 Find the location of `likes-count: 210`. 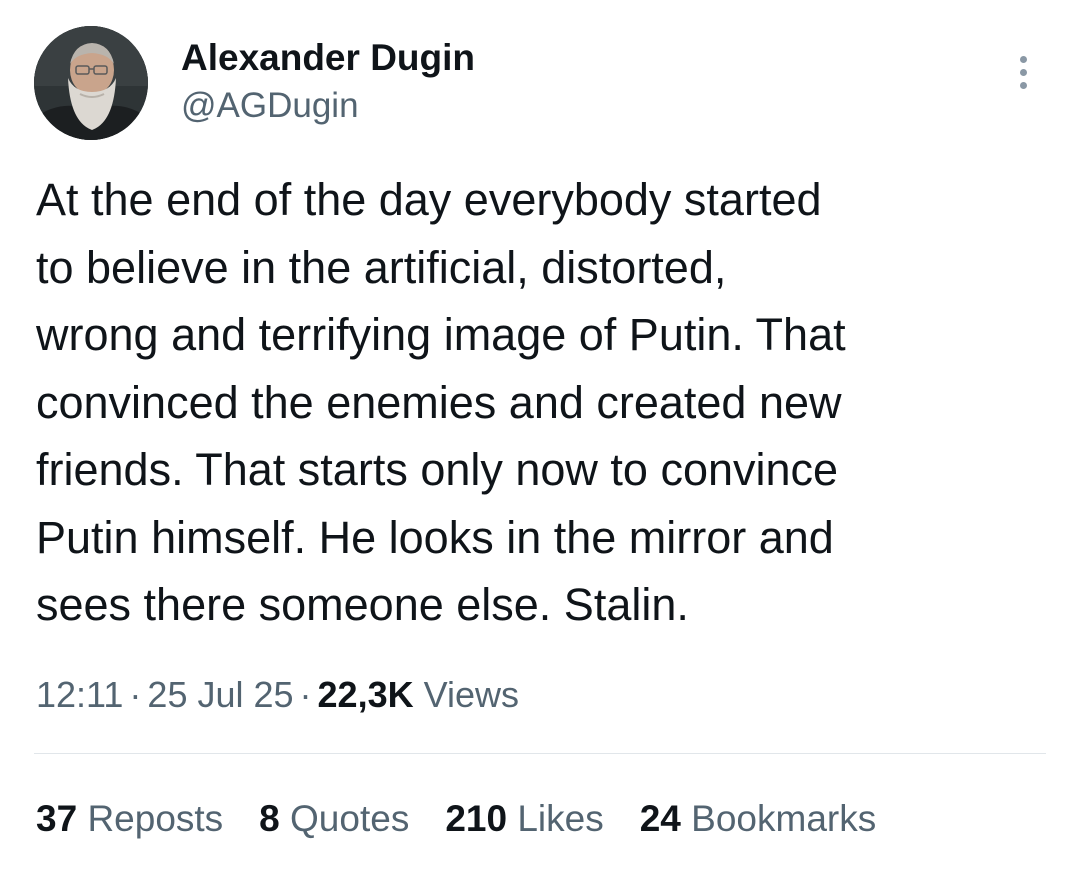

likes-count: 210 is located at coordinates (476, 818).